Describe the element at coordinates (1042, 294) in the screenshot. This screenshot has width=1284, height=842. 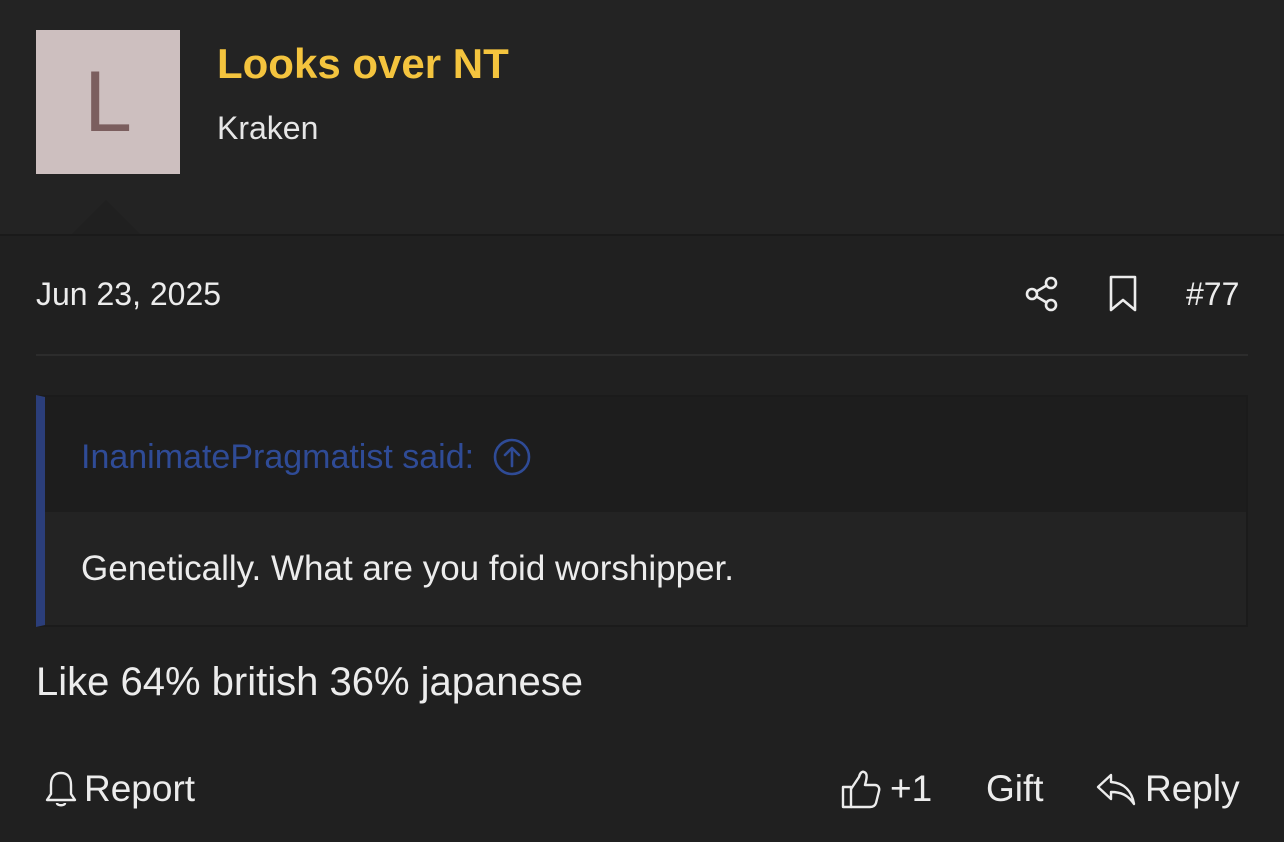
I see `share-icon` at that location.